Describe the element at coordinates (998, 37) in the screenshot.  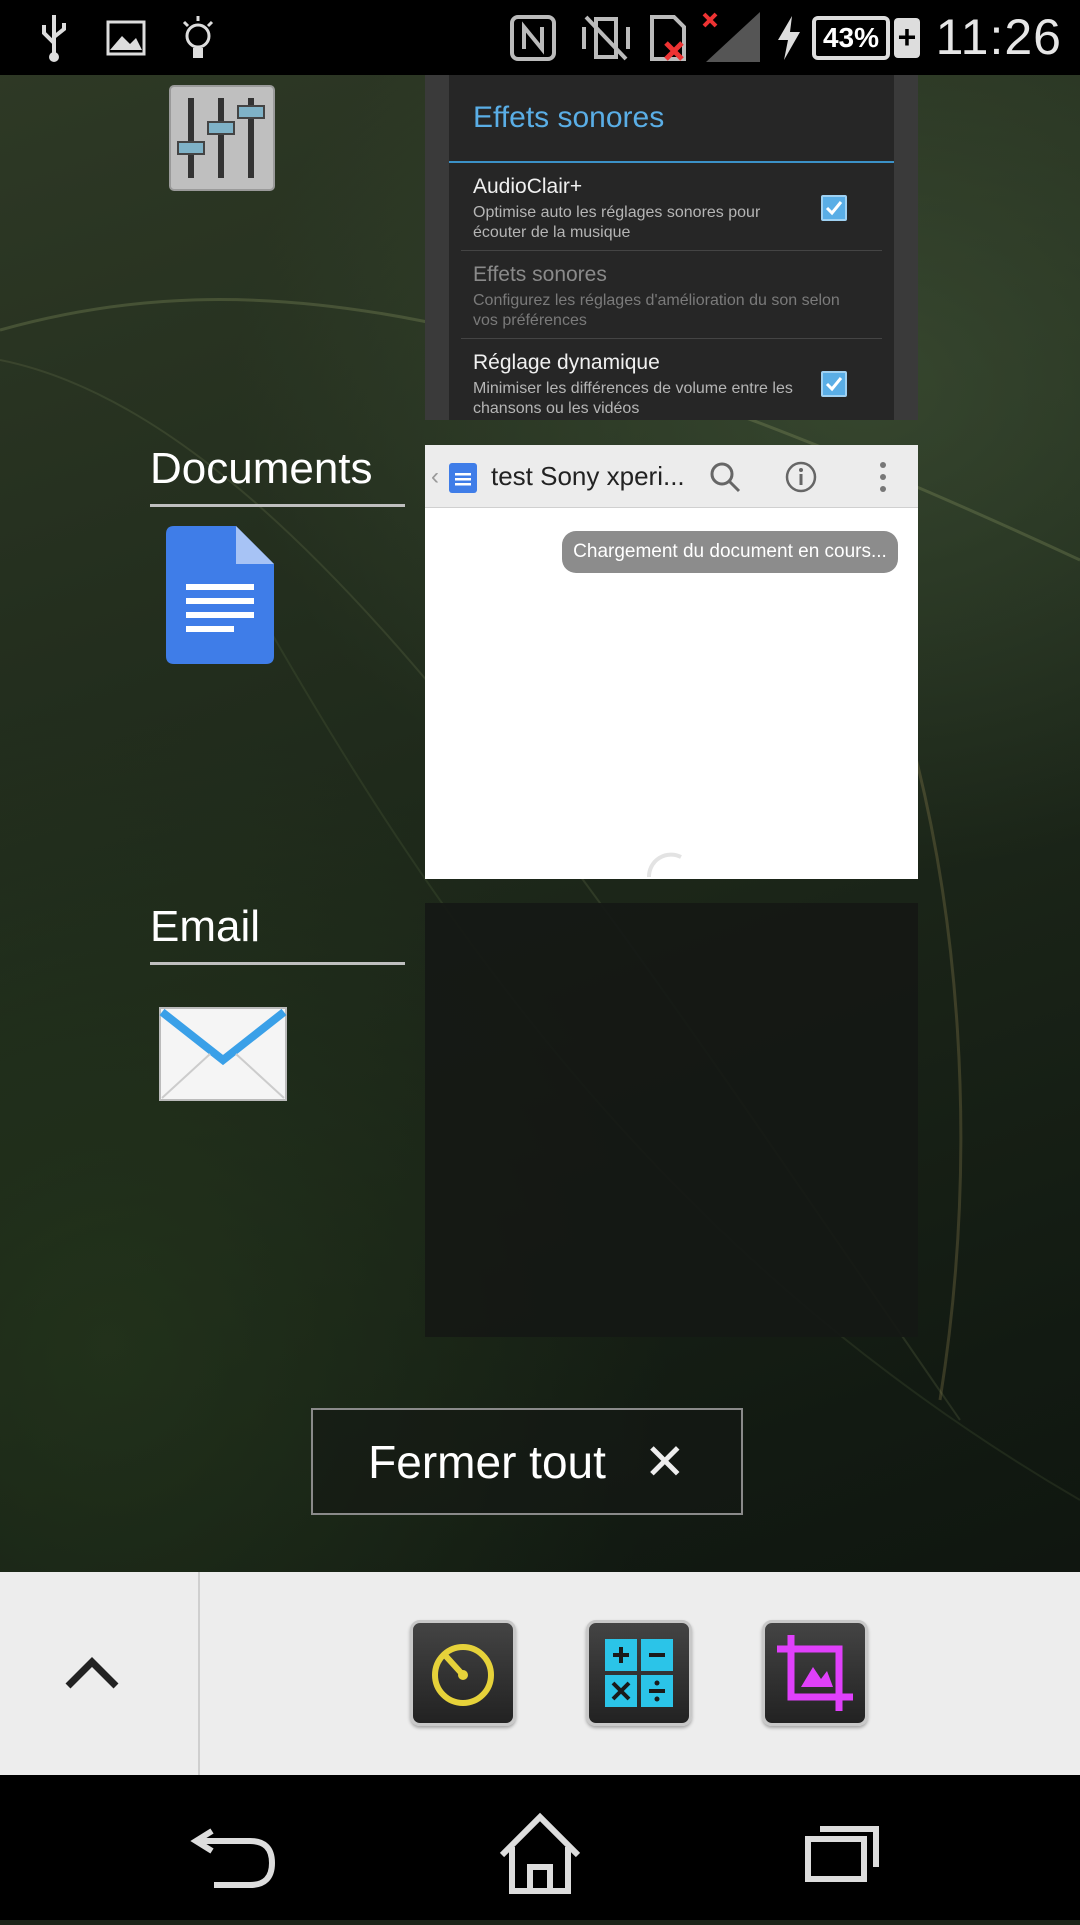
I see `clock: 11:26` at that location.